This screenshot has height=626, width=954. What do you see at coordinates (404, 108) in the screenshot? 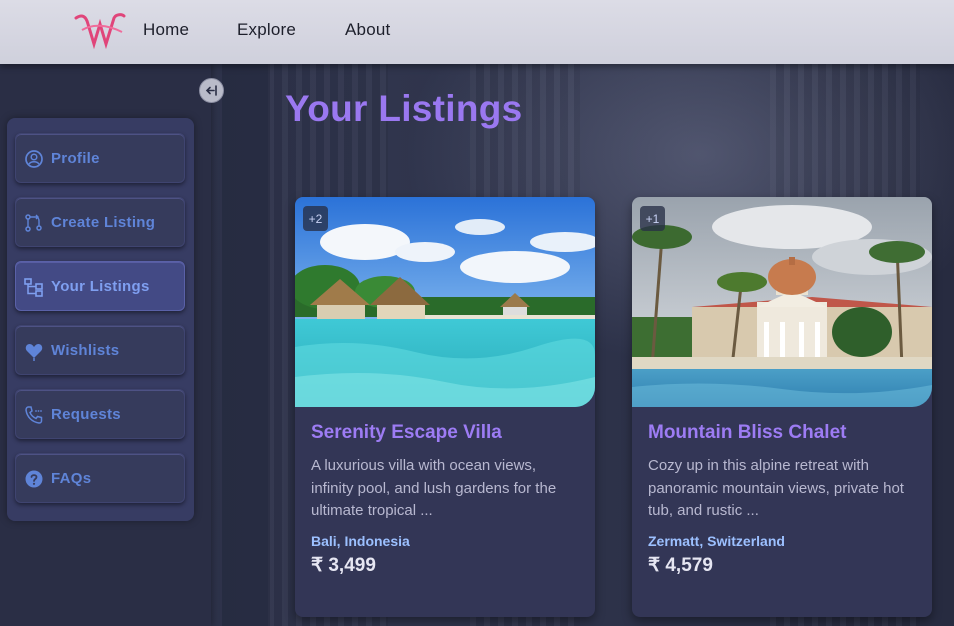
I see `page-title: Your Listings` at bounding box center [404, 108].